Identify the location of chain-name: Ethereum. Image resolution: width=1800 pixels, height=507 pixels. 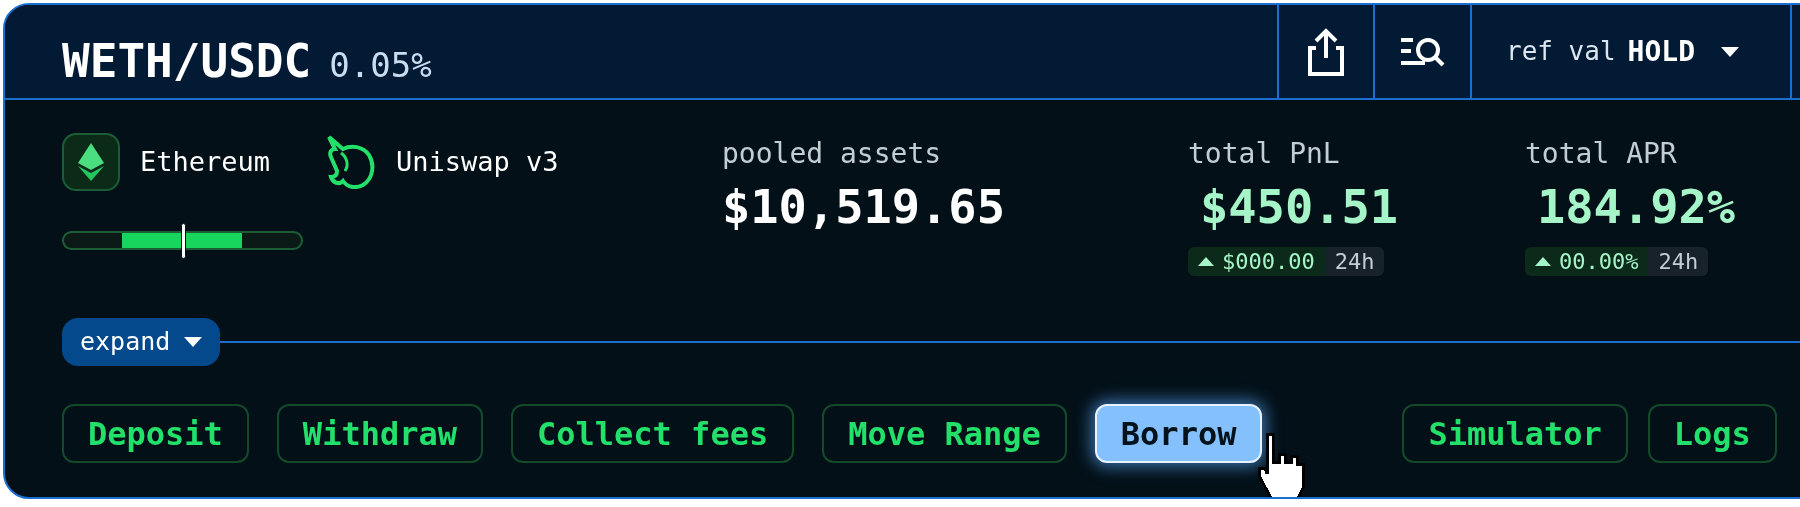
(205, 161).